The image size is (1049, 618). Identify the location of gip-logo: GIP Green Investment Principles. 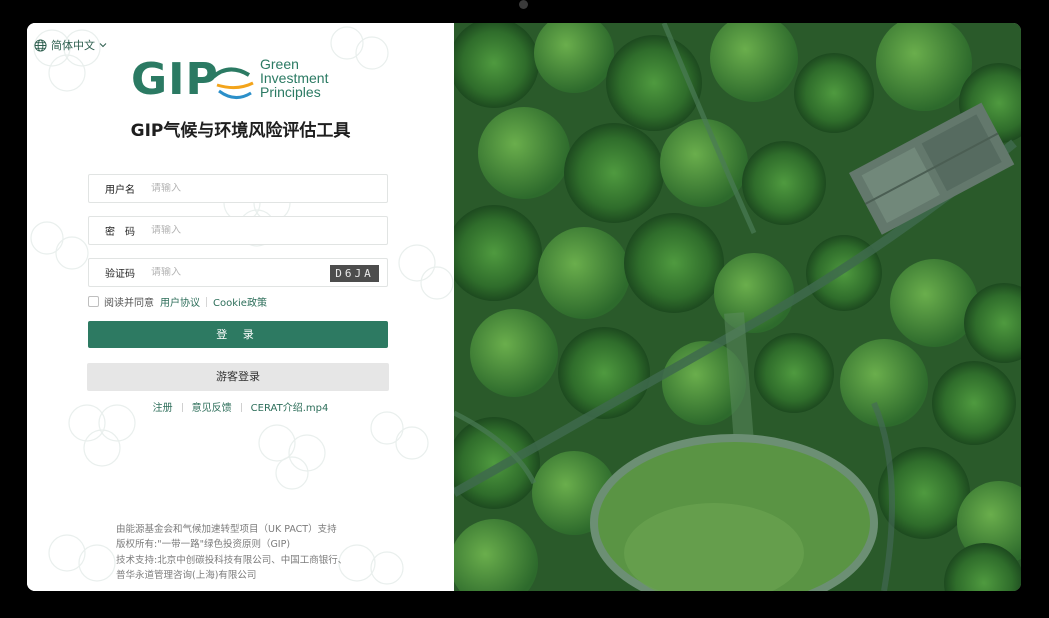
(241, 80).